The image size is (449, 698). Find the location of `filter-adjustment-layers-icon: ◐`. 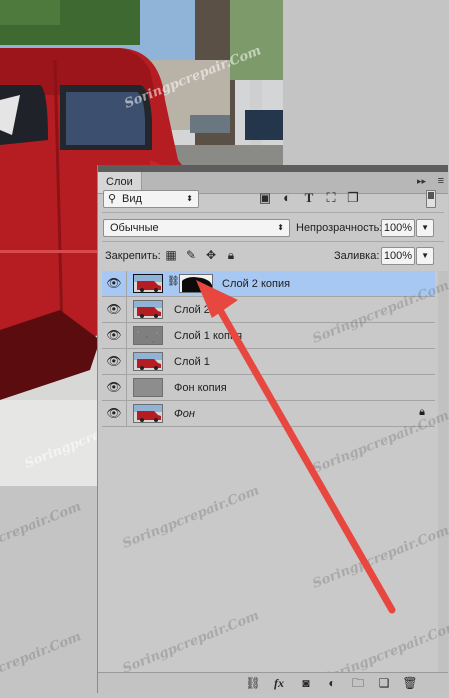

filter-adjustment-layers-icon: ◐ is located at coordinates (287, 198).